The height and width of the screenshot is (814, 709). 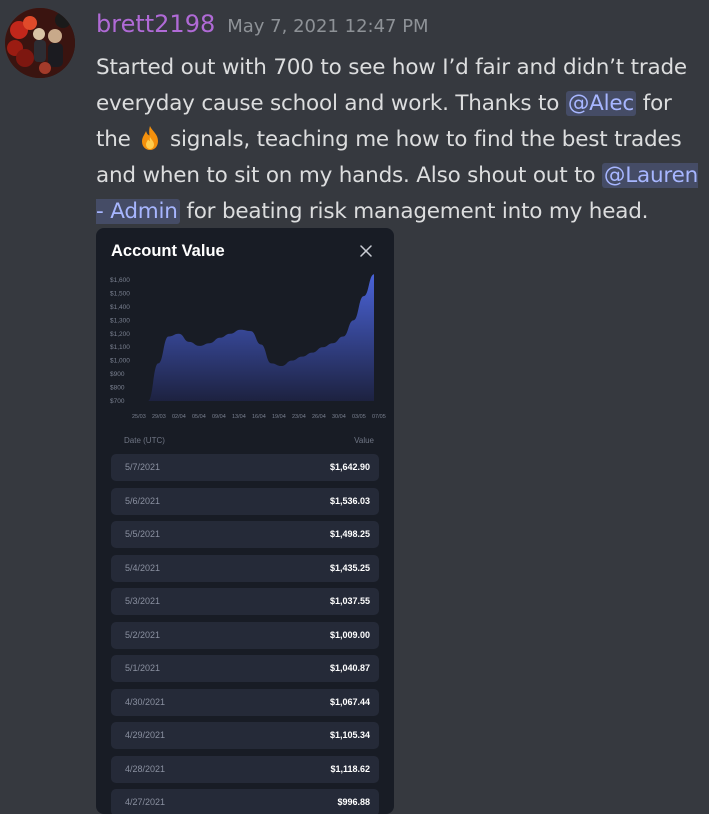 I want to click on x-tick-label: 09/04, so click(x=219, y=417).